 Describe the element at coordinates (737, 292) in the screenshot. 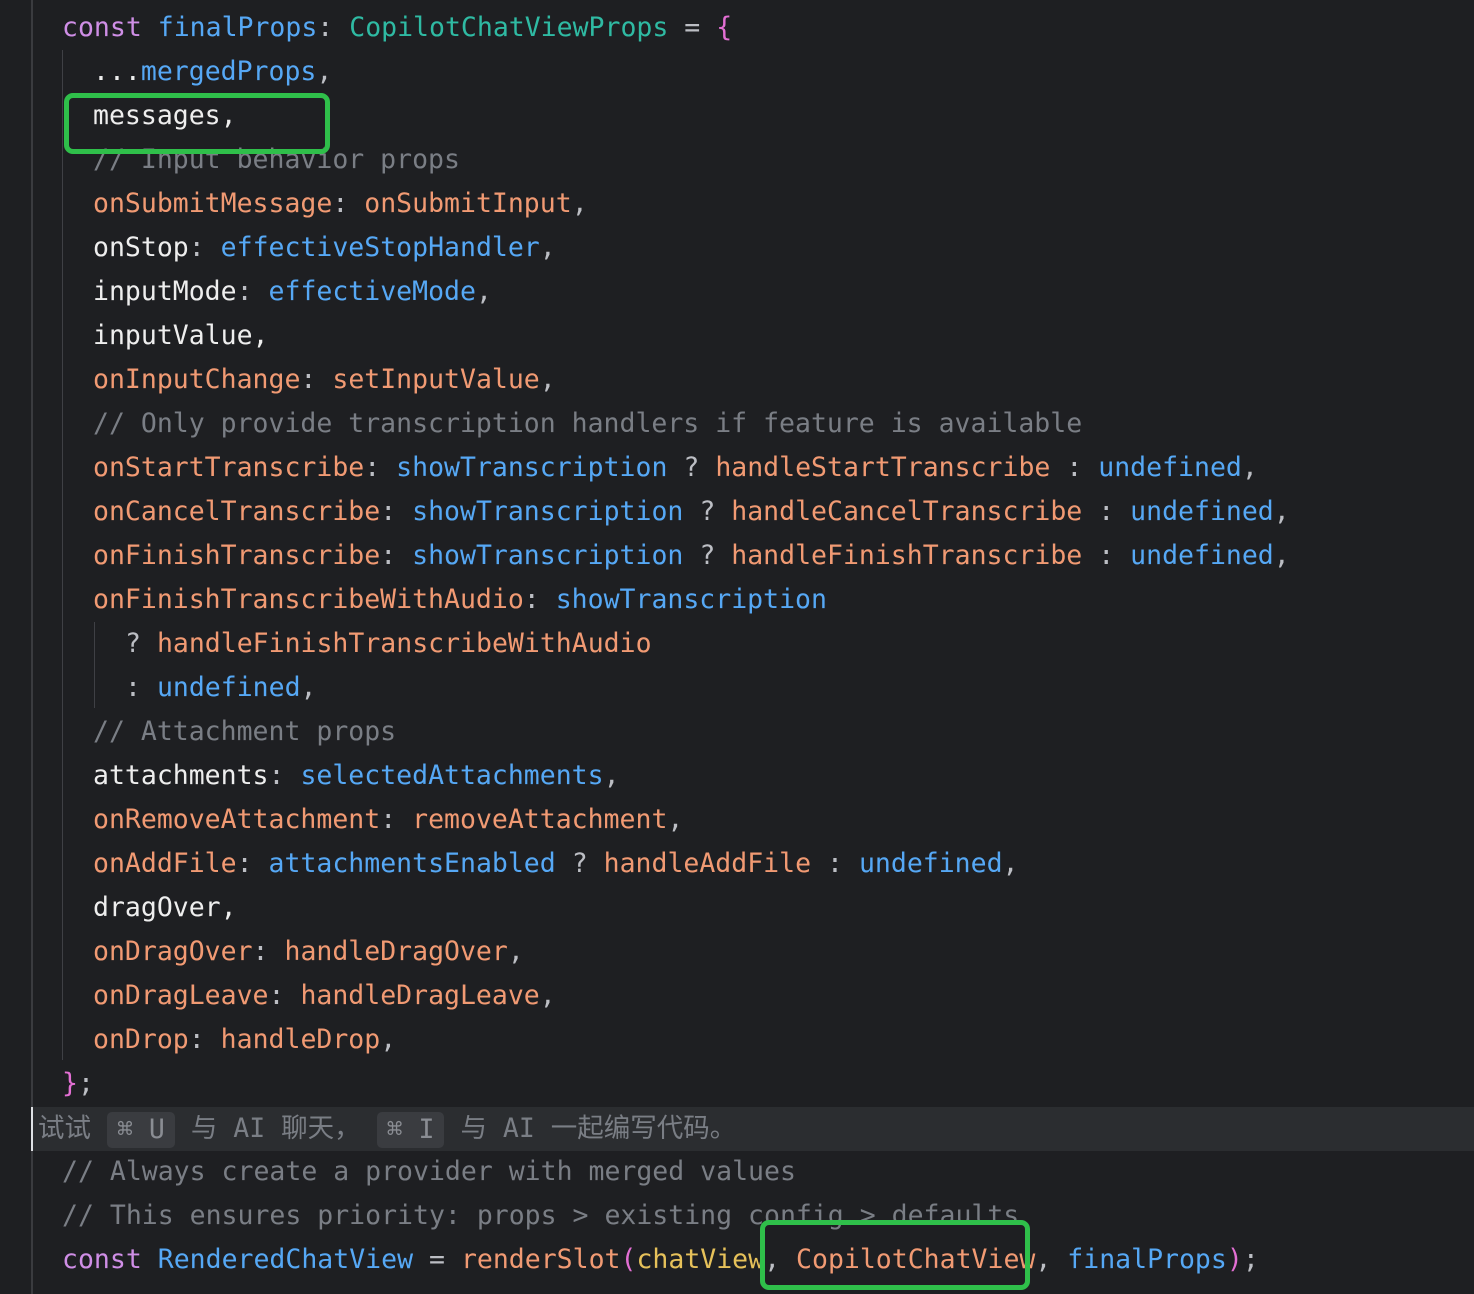

I see `code-line-7: inputMode: effectiveMode,` at that location.